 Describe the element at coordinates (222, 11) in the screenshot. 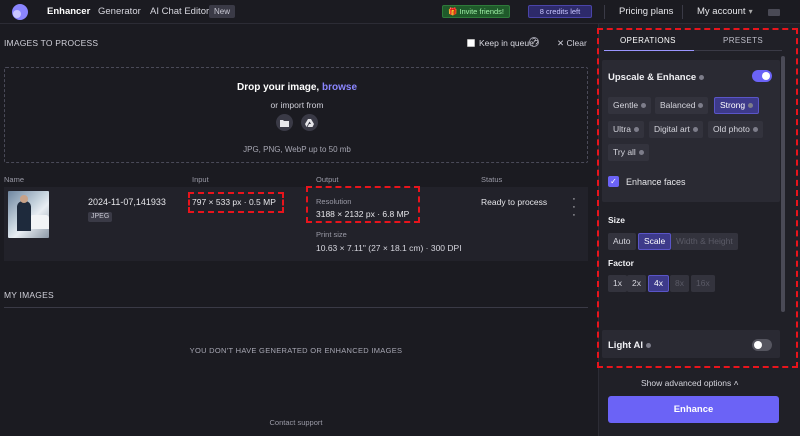

I see `new-badge: New` at that location.